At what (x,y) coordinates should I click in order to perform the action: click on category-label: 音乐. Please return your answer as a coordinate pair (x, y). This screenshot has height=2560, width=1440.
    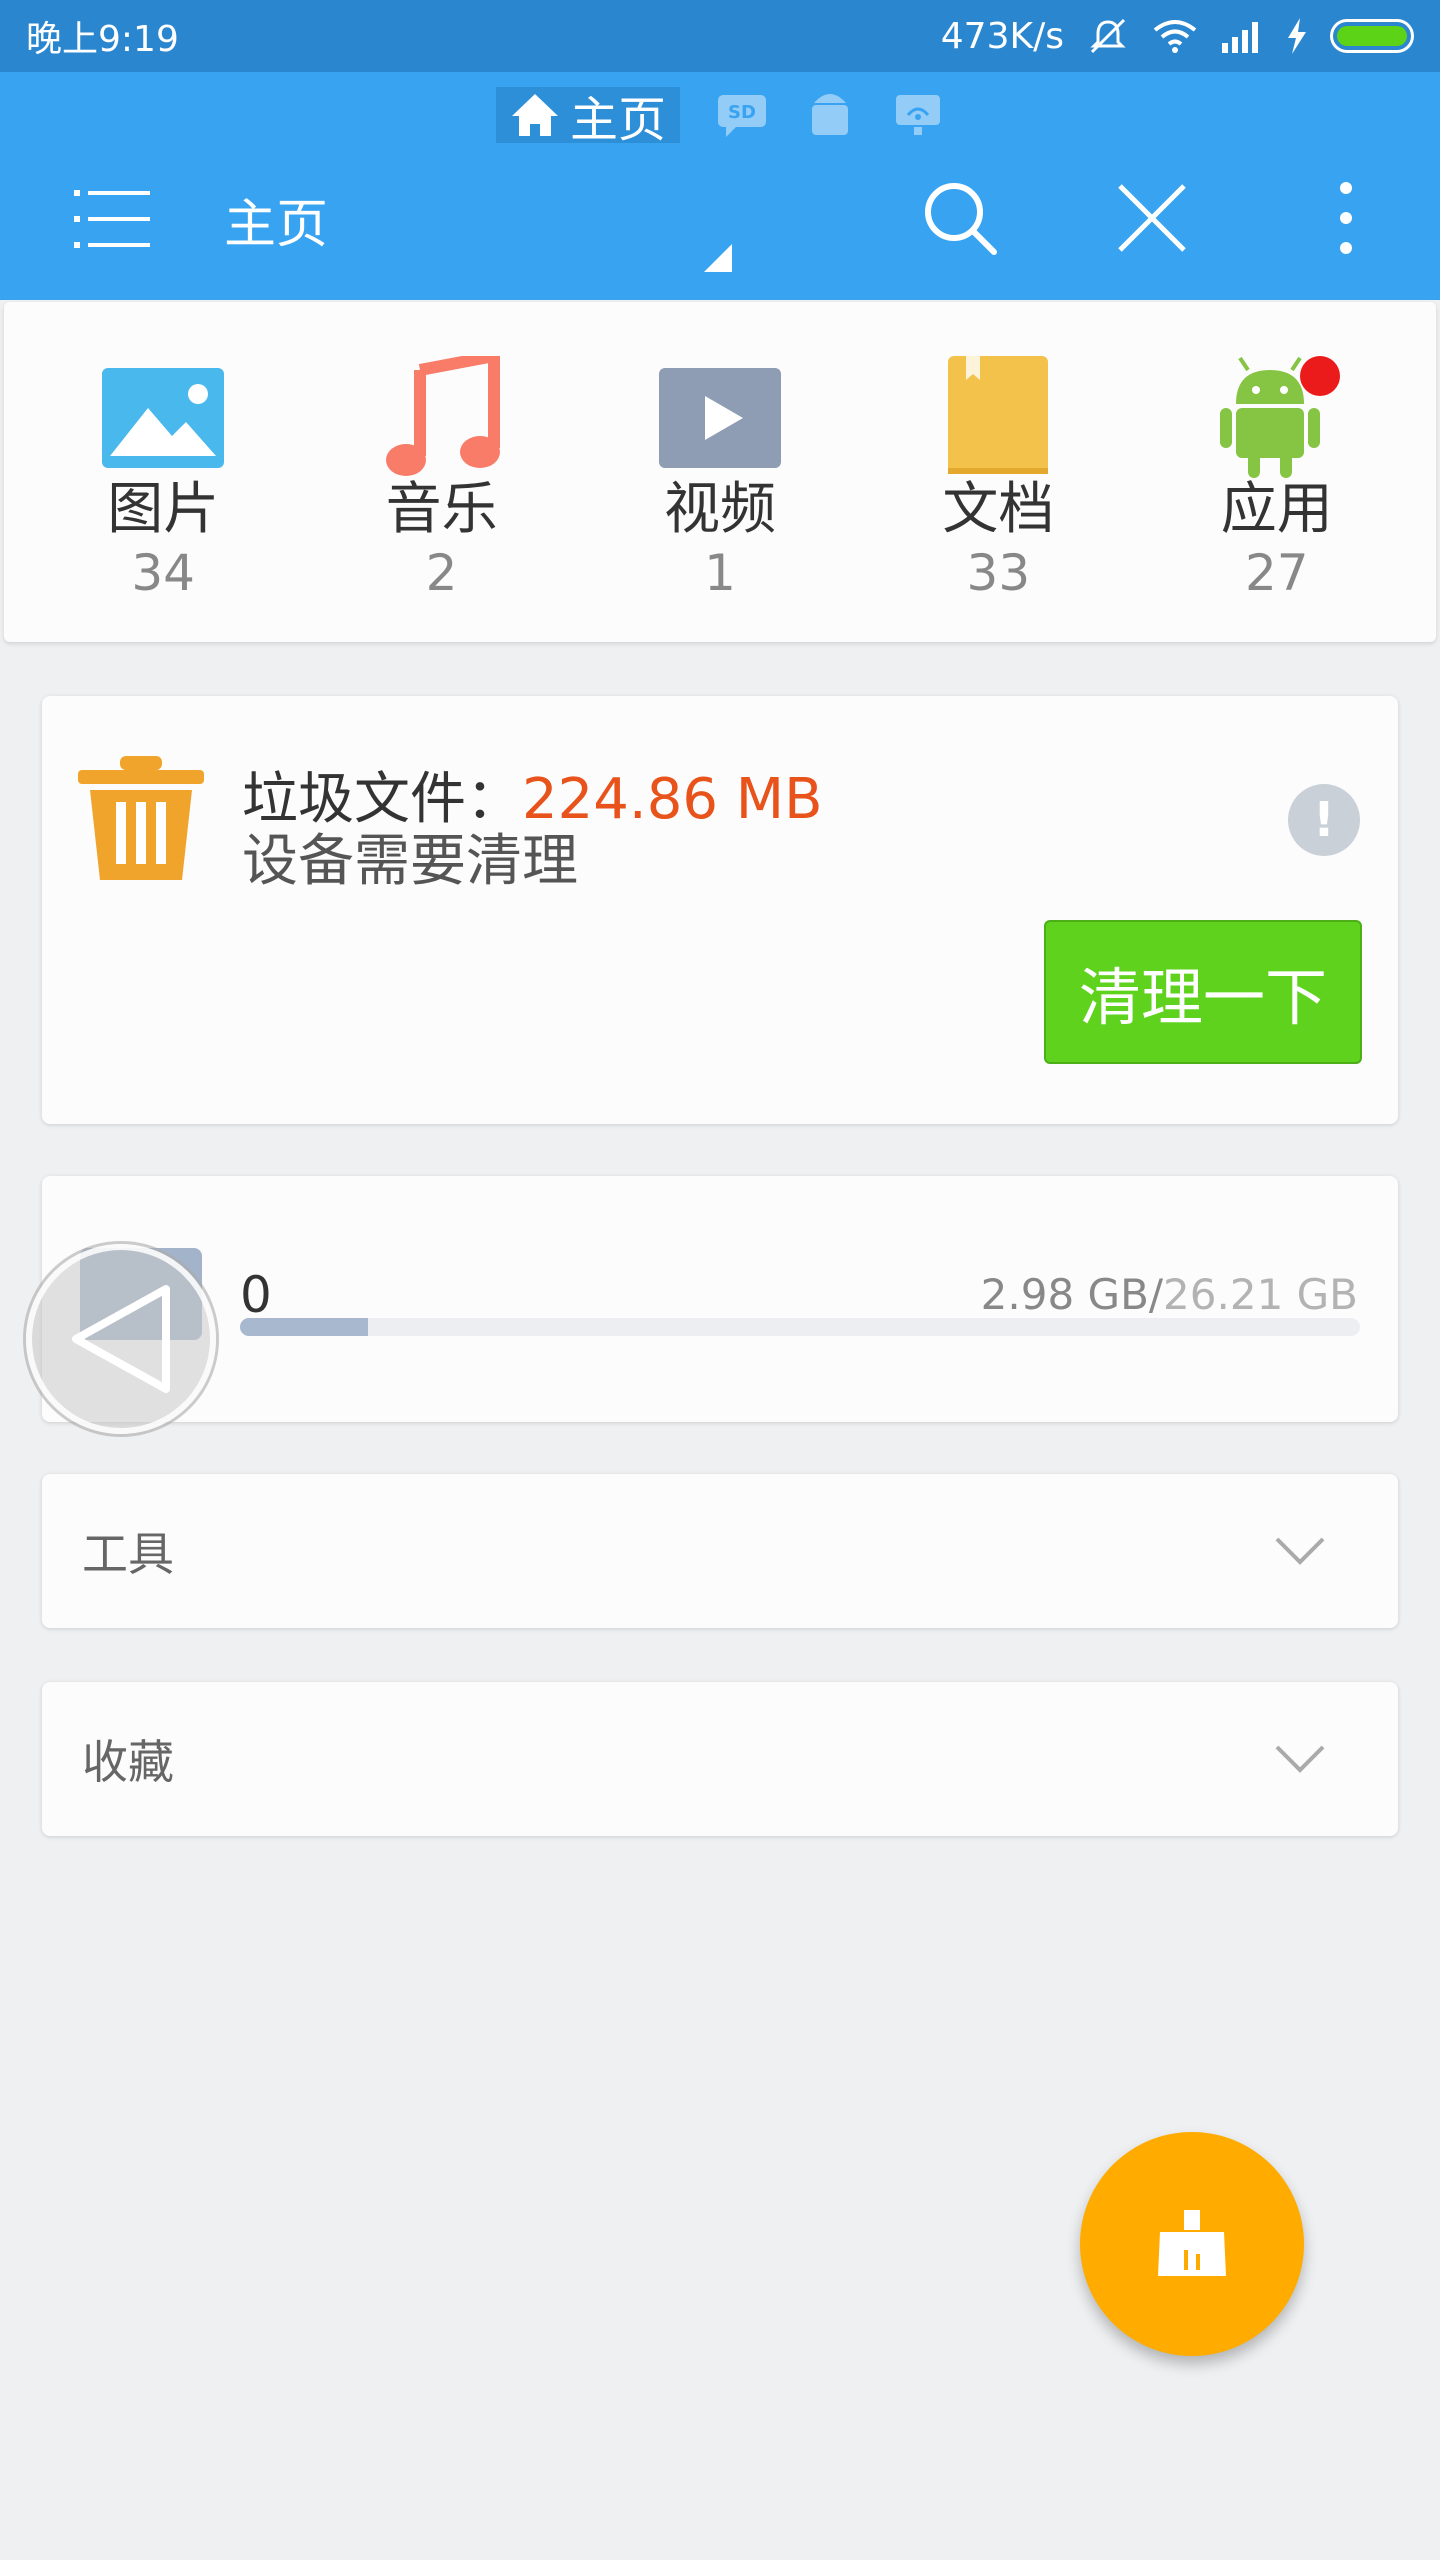
    Looking at the image, I should click on (441, 509).